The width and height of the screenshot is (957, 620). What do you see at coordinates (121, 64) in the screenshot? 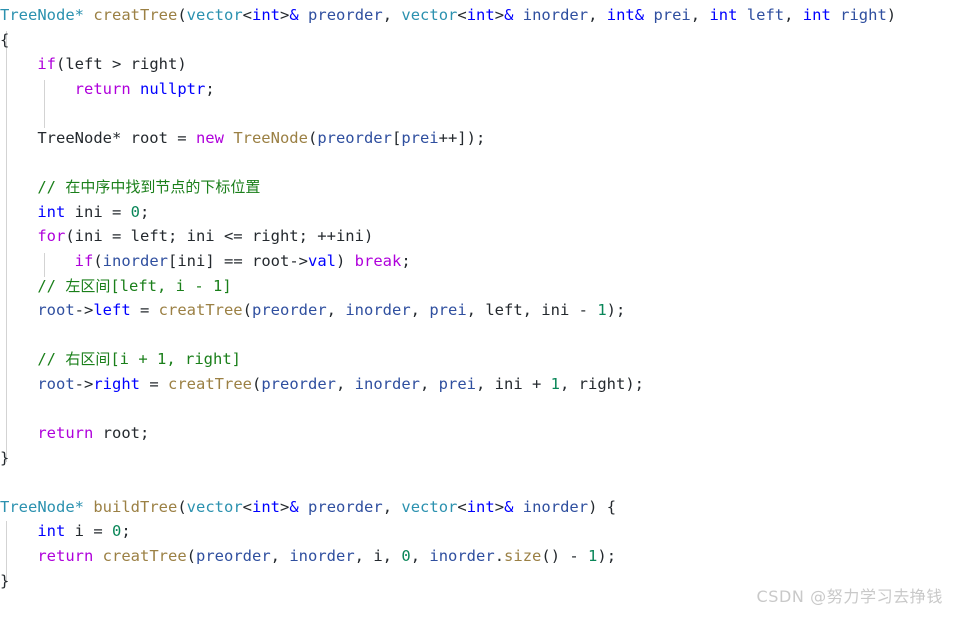
I see `code-token: (left > right)` at bounding box center [121, 64].